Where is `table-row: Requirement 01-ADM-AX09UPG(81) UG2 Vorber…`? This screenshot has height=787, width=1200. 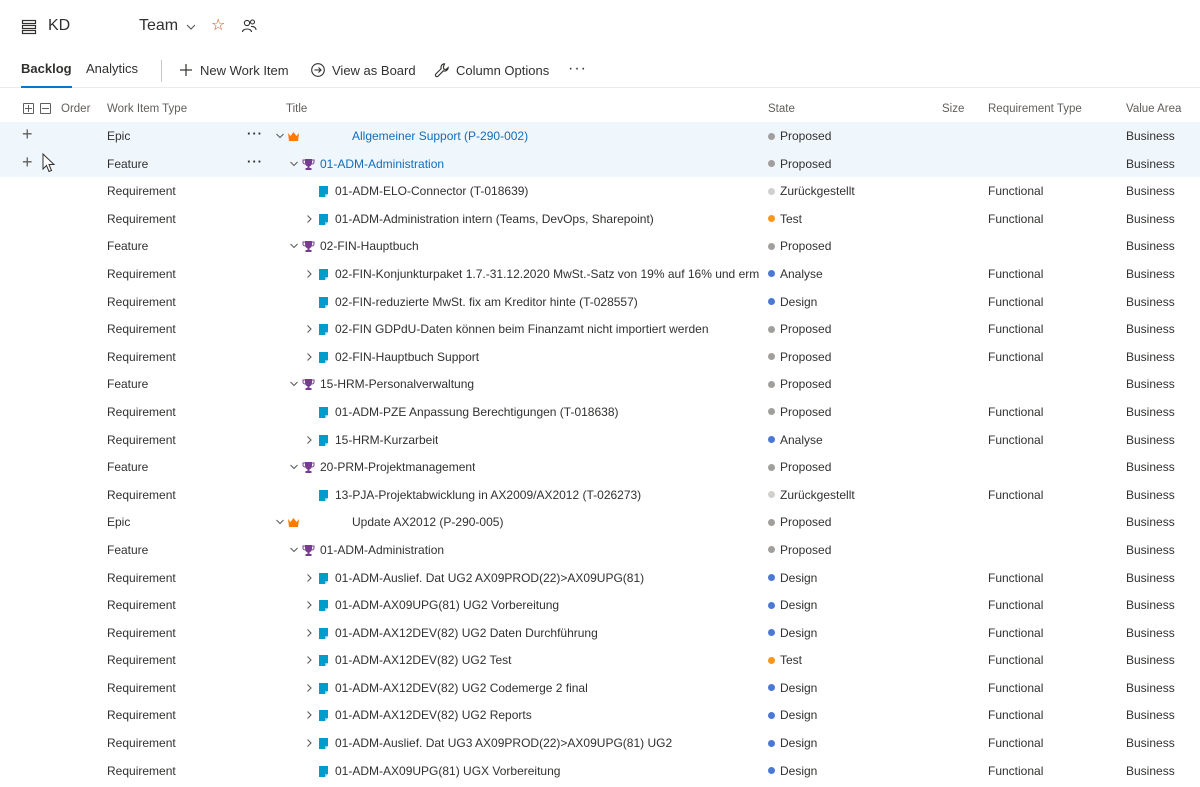 table-row: Requirement 01-ADM-AX09UPG(81) UG2 Vorber… is located at coordinates (600, 605).